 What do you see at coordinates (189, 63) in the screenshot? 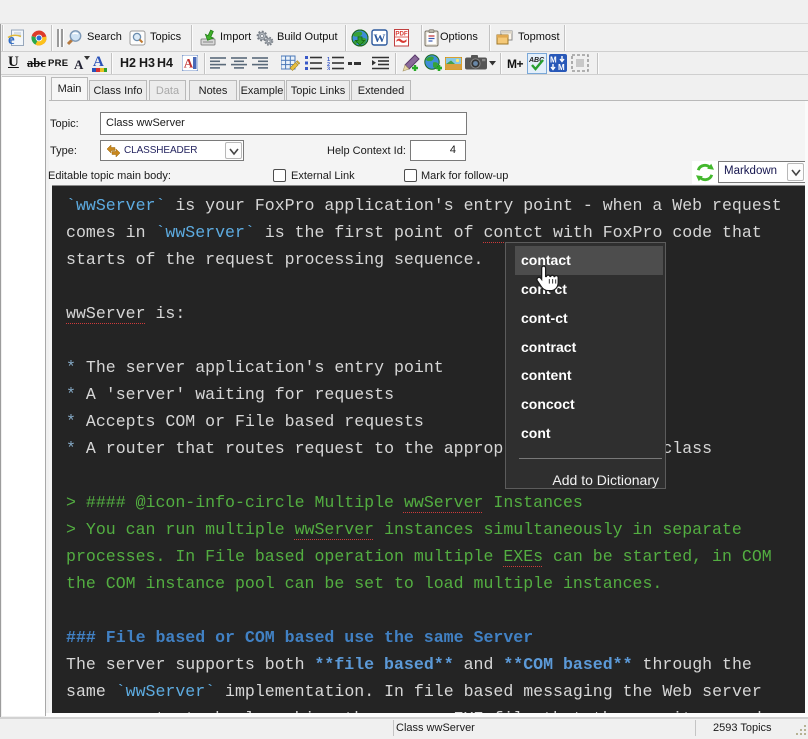
I see `svg-text: A` at bounding box center [189, 63].